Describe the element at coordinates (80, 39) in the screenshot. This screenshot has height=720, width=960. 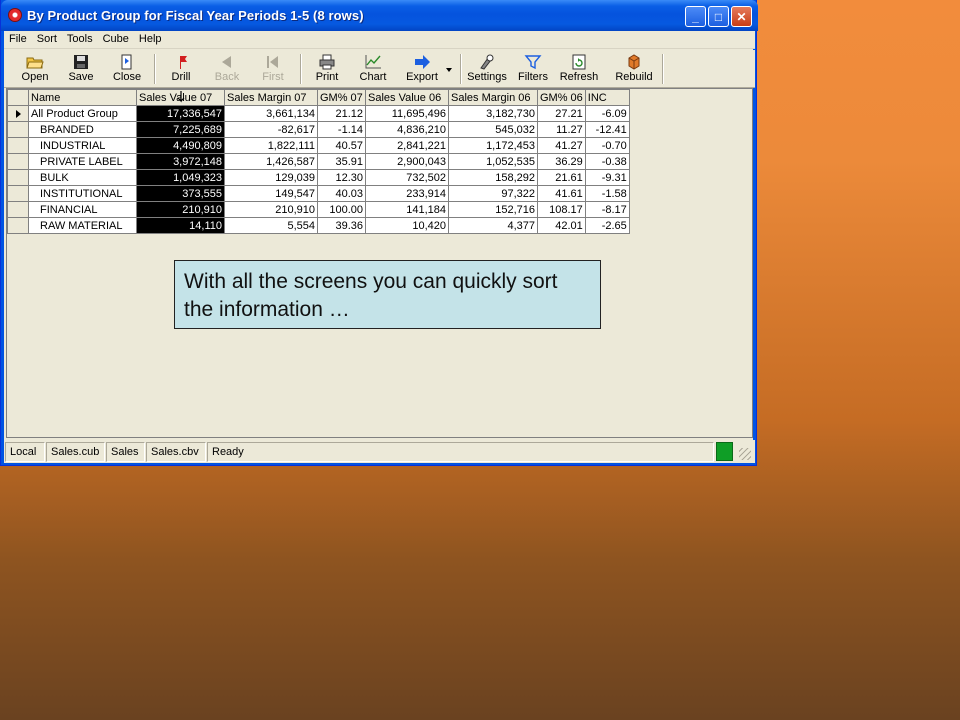
I see `menu-tools: Tools` at that location.